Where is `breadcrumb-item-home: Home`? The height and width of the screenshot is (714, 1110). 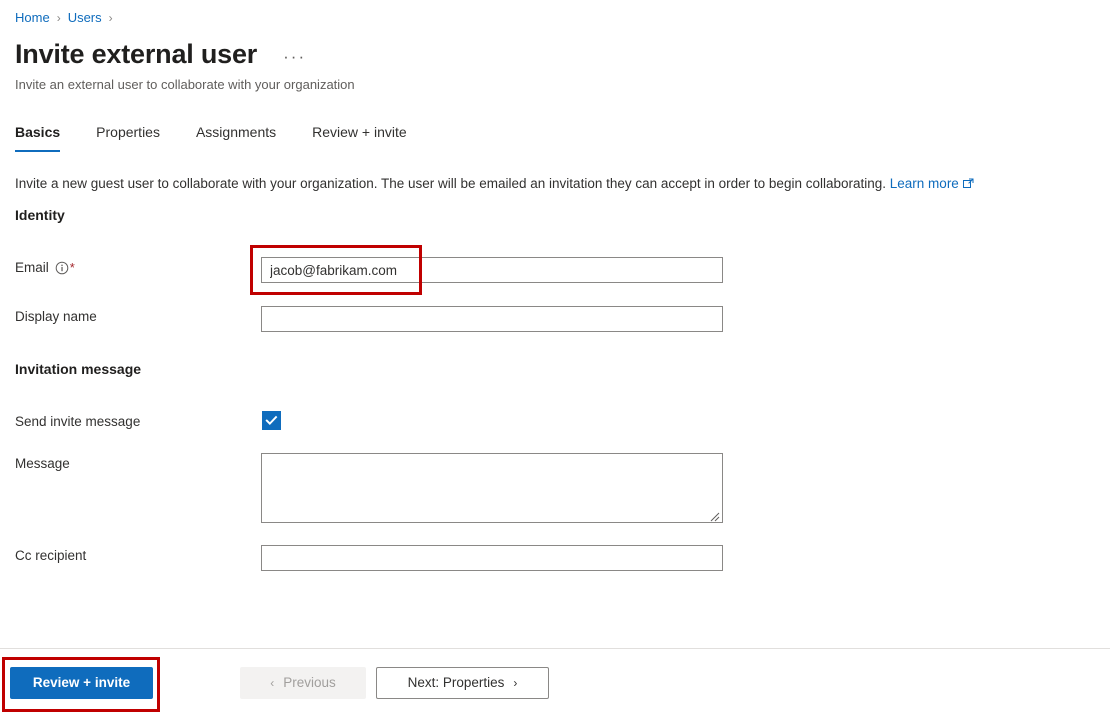
breadcrumb-item-home: Home is located at coordinates (32, 18).